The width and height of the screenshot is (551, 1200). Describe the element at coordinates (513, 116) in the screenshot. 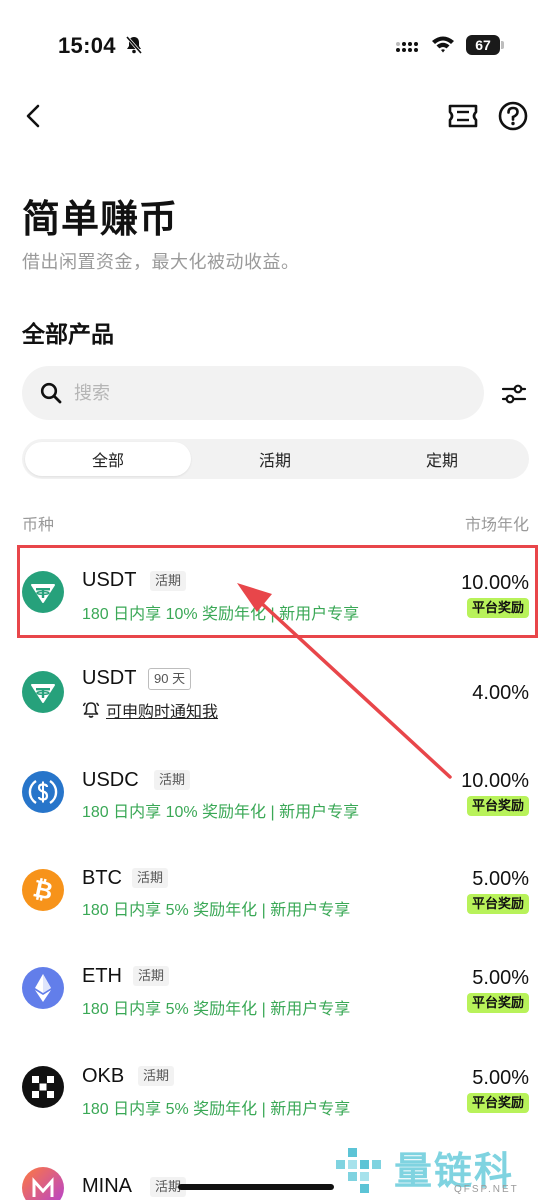

I see `help-icon` at that location.